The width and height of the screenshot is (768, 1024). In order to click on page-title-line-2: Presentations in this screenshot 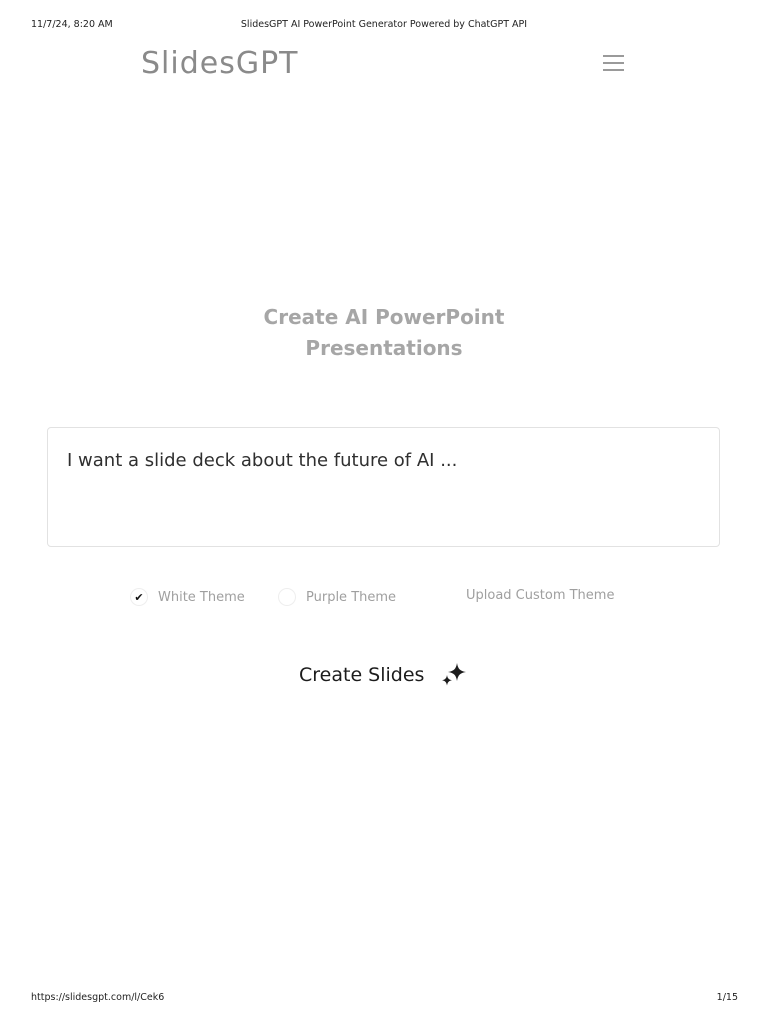, I will do `click(384, 348)`.